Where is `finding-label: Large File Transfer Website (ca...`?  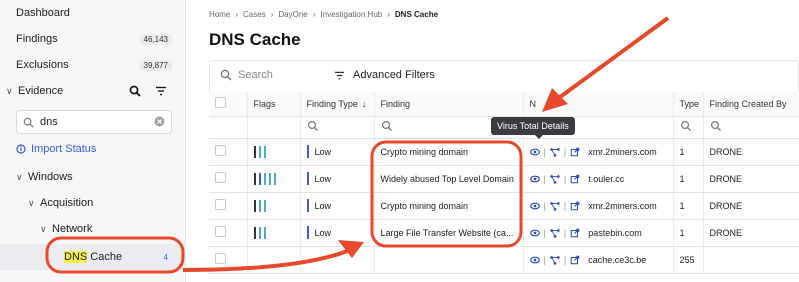 finding-label: Large File Transfer Website (ca... is located at coordinates (447, 232).